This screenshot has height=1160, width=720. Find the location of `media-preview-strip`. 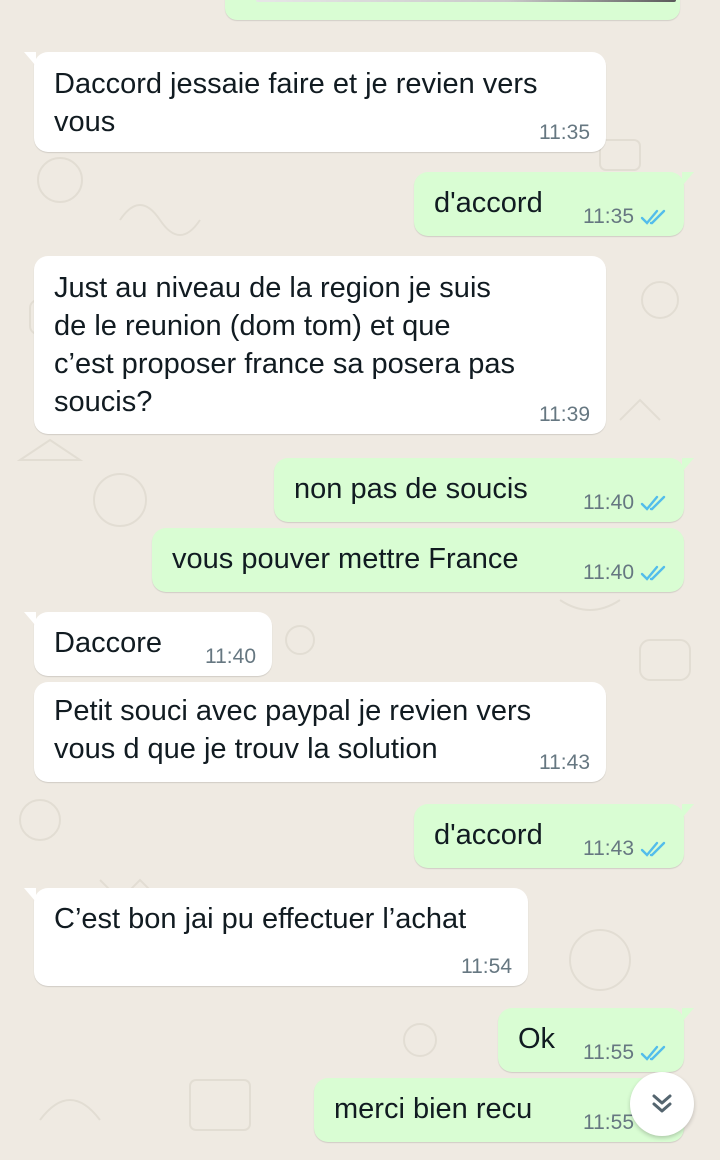

media-preview-strip is located at coordinates (466, 1).